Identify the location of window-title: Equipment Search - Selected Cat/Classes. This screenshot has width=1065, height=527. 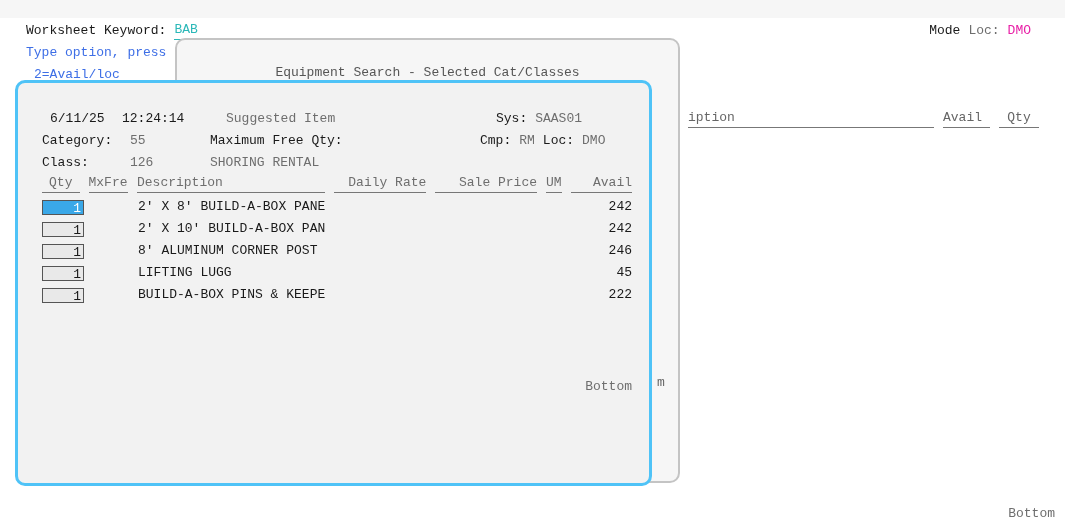
(427, 72).